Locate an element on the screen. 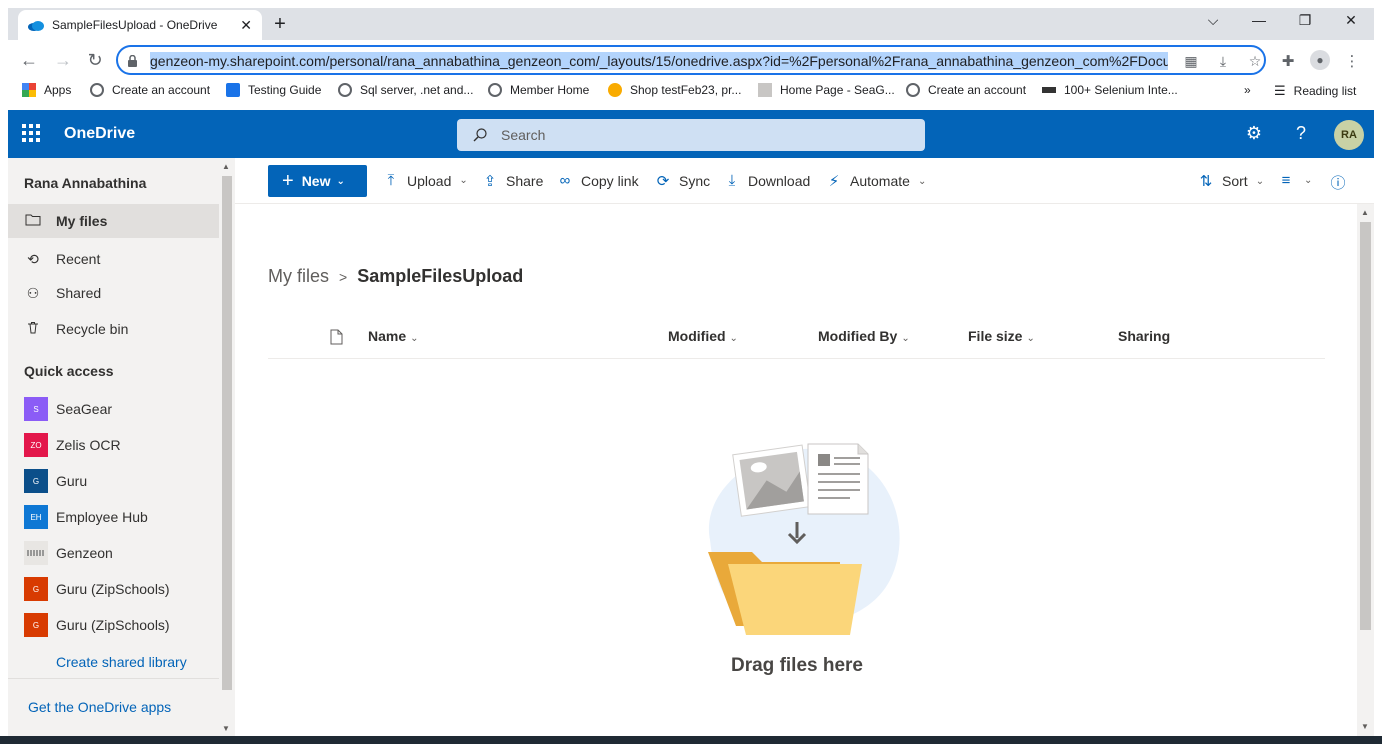 The height and width of the screenshot is (744, 1382). file-type-icon is located at coordinates (336, 337).